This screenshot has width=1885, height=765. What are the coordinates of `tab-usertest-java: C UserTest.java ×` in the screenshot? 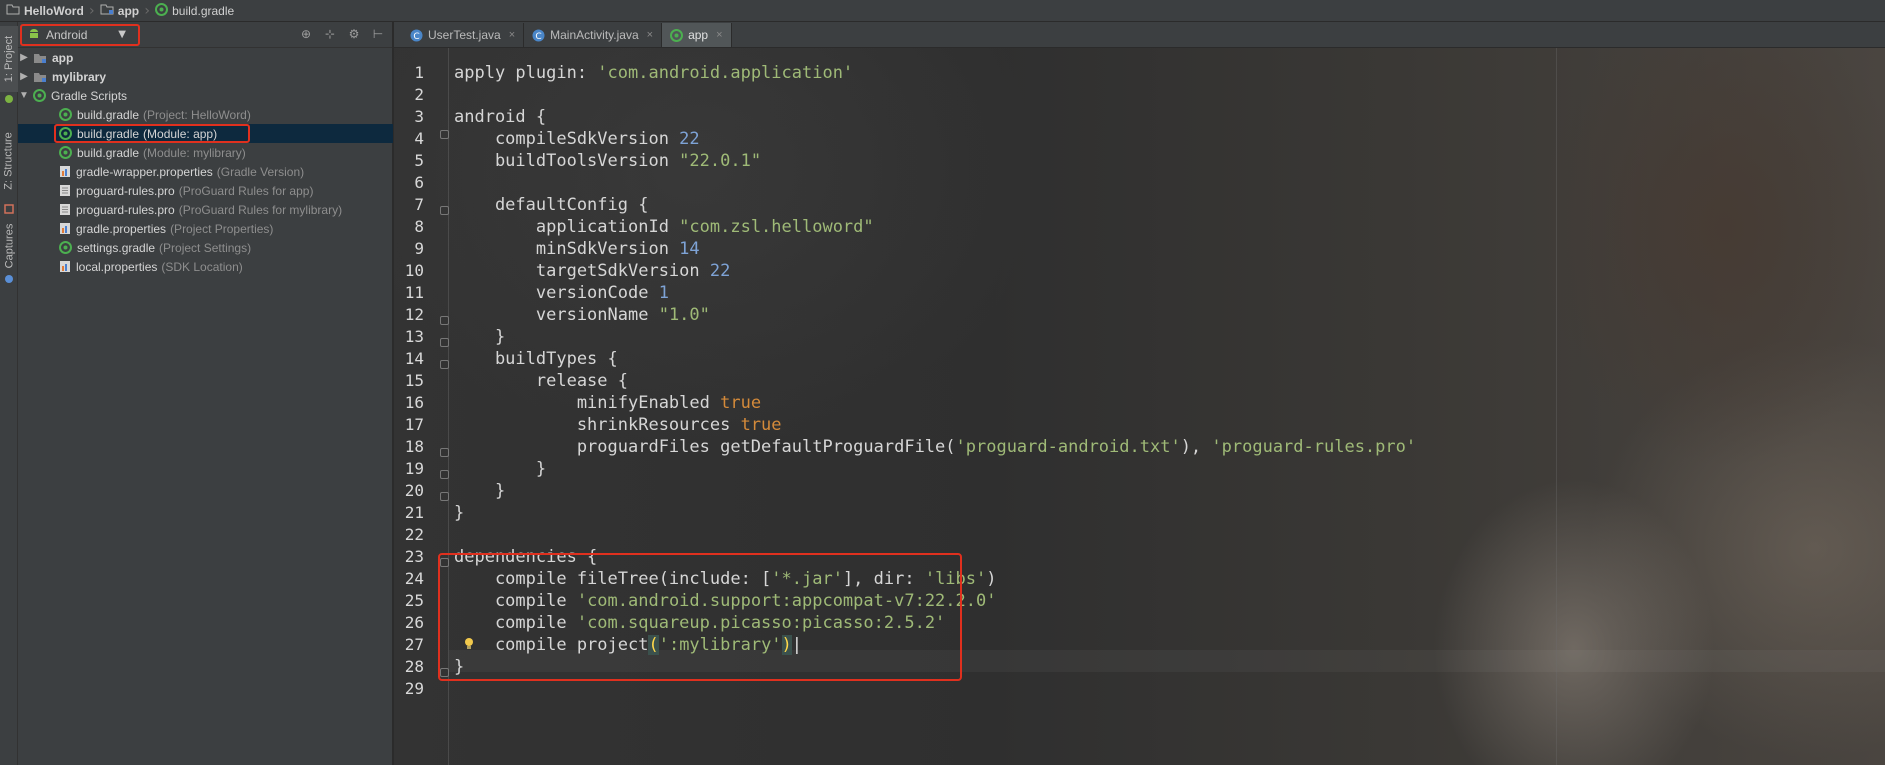 It's located at (463, 35).